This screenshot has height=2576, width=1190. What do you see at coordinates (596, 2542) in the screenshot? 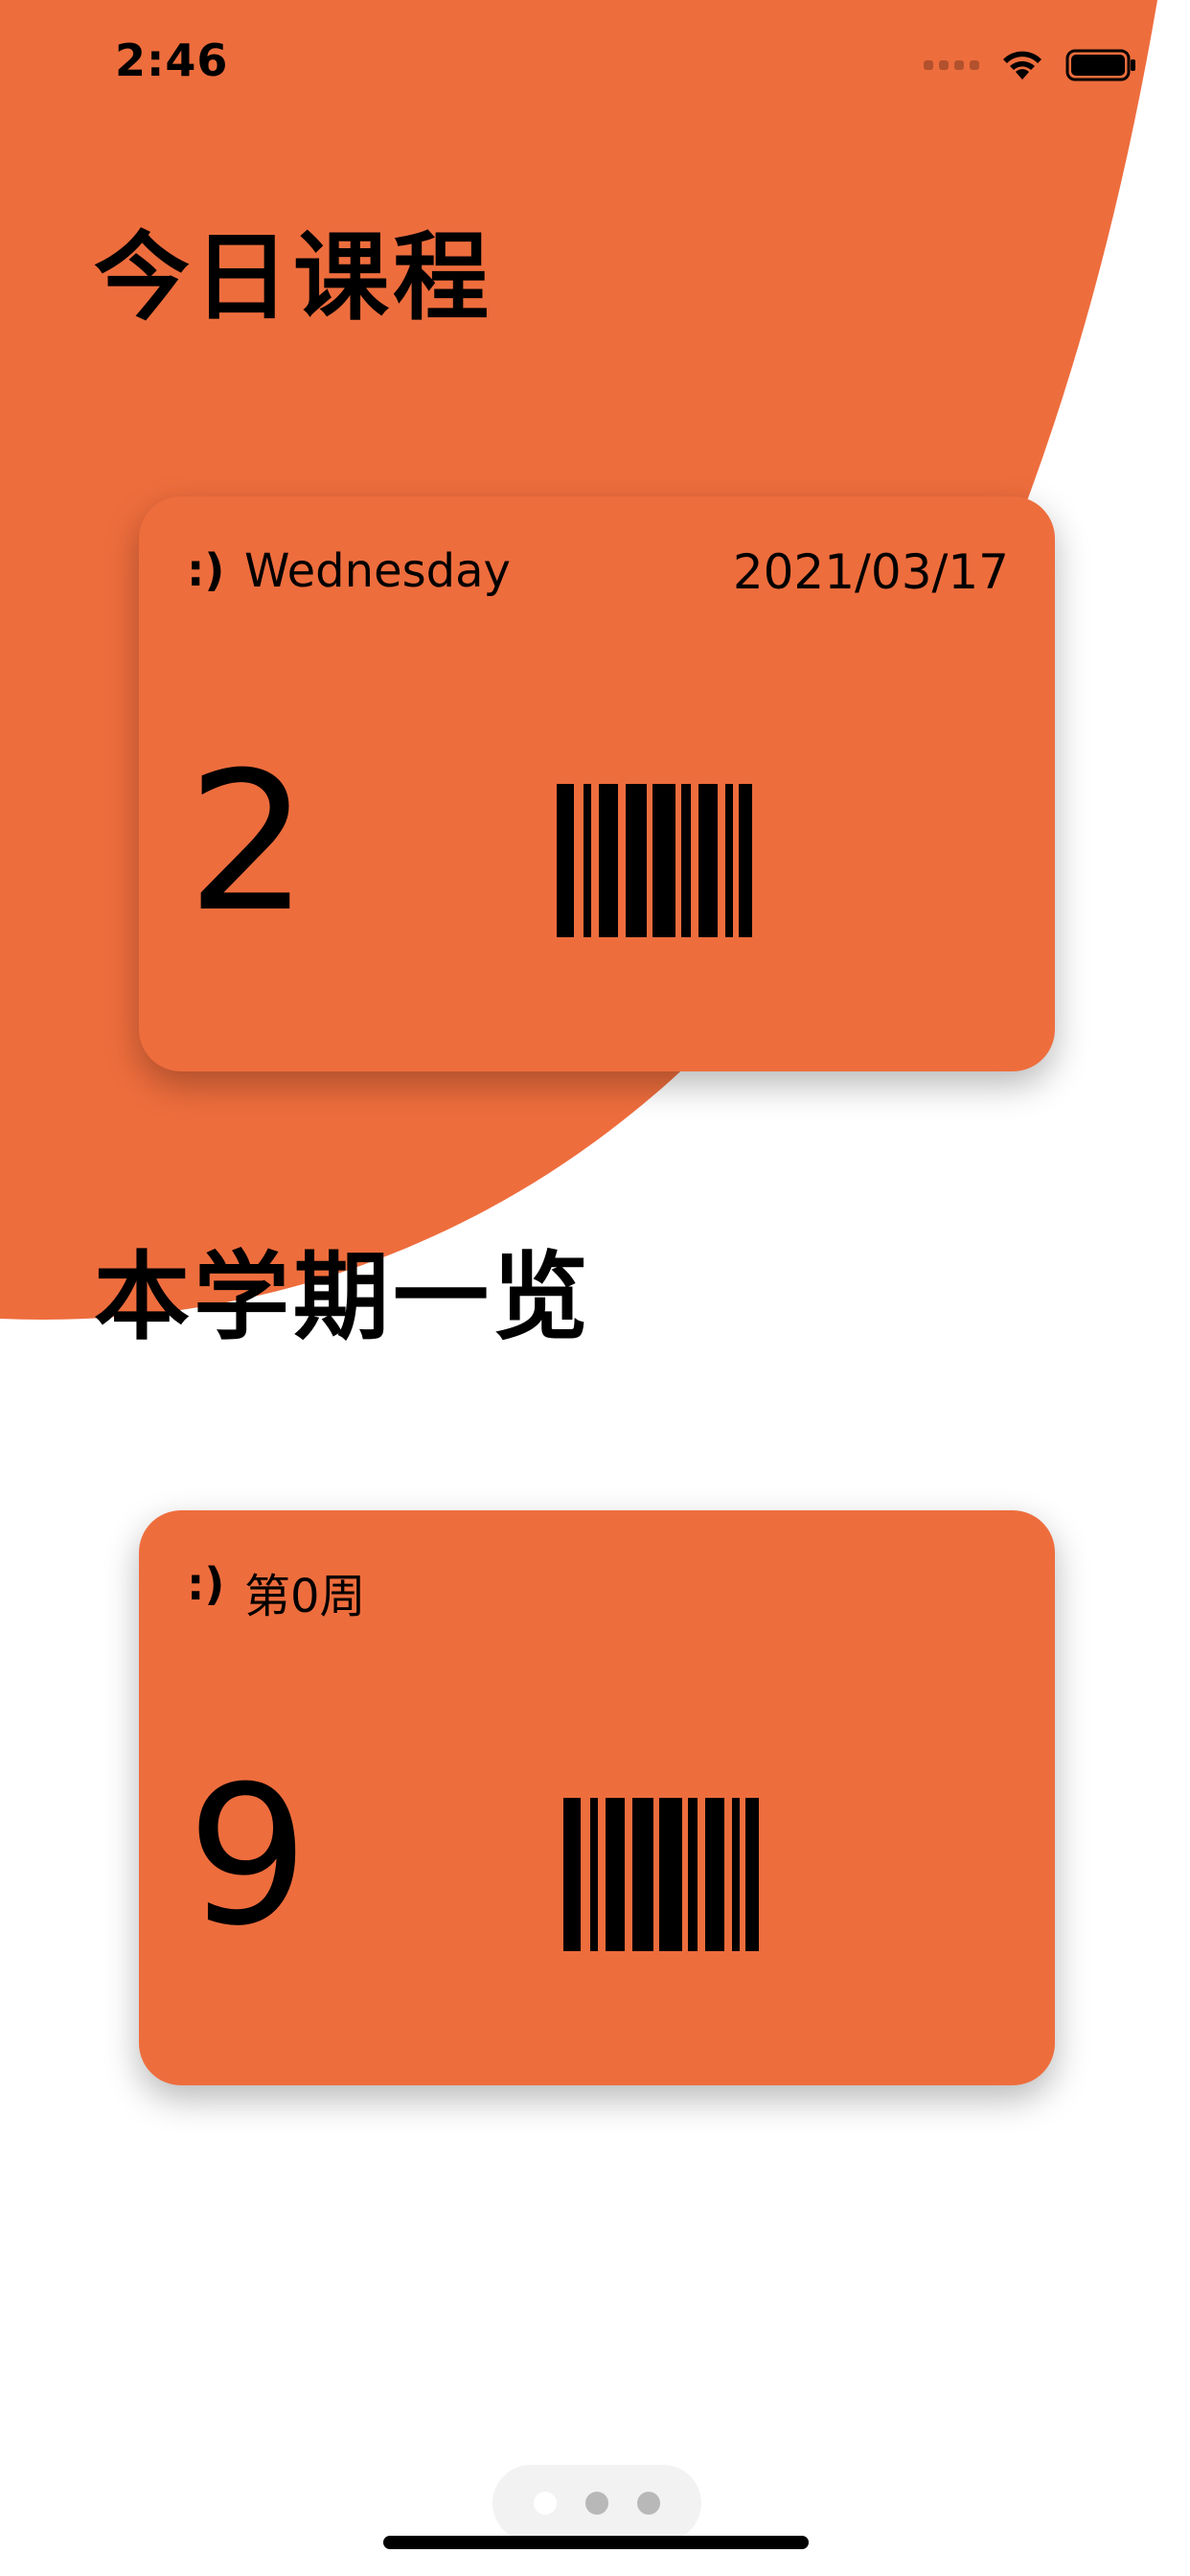
I see `home-indicator` at bounding box center [596, 2542].